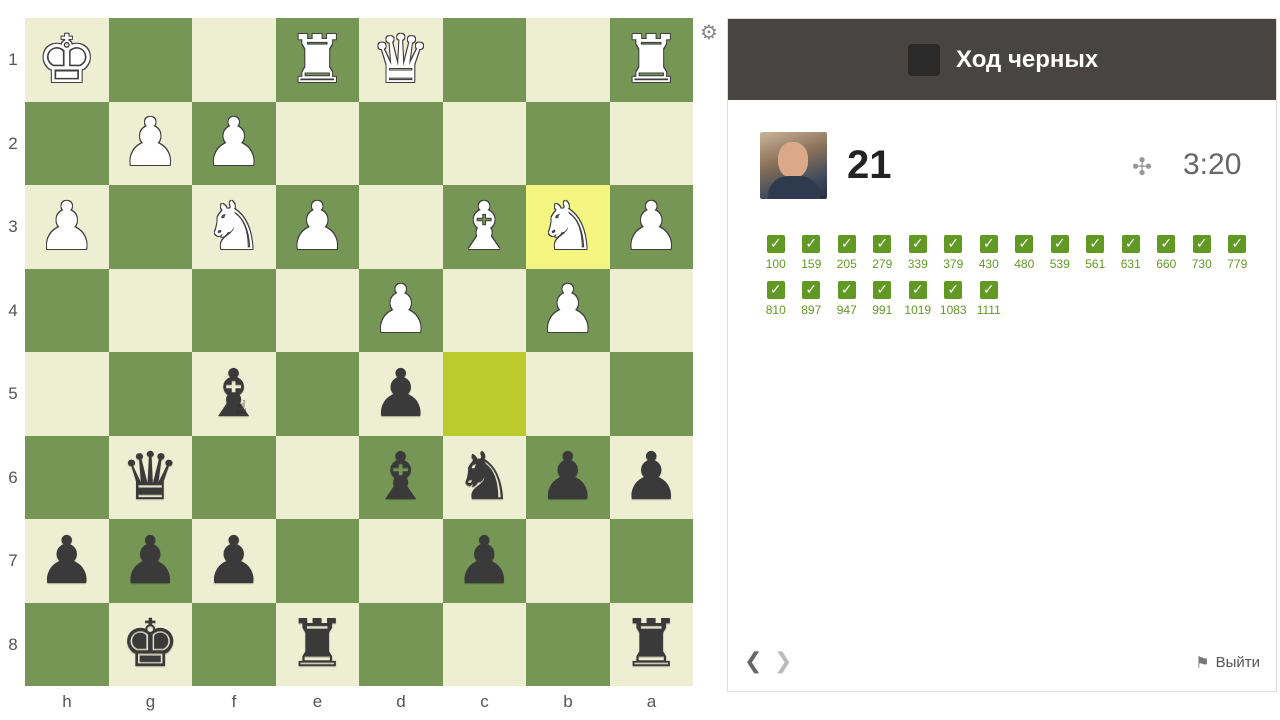 This screenshot has height=720, width=1280. I want to click on white-king-piece: ♚, so click(66, 59).